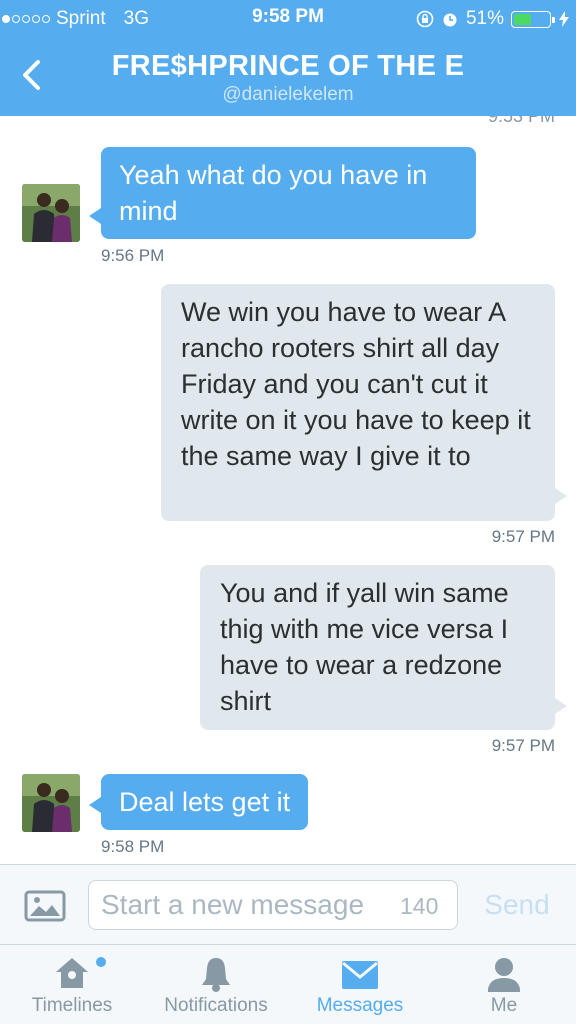 This screenshot has height=1025, width=576. I want to click on status-bar-right: 51%, so click(493, 19).